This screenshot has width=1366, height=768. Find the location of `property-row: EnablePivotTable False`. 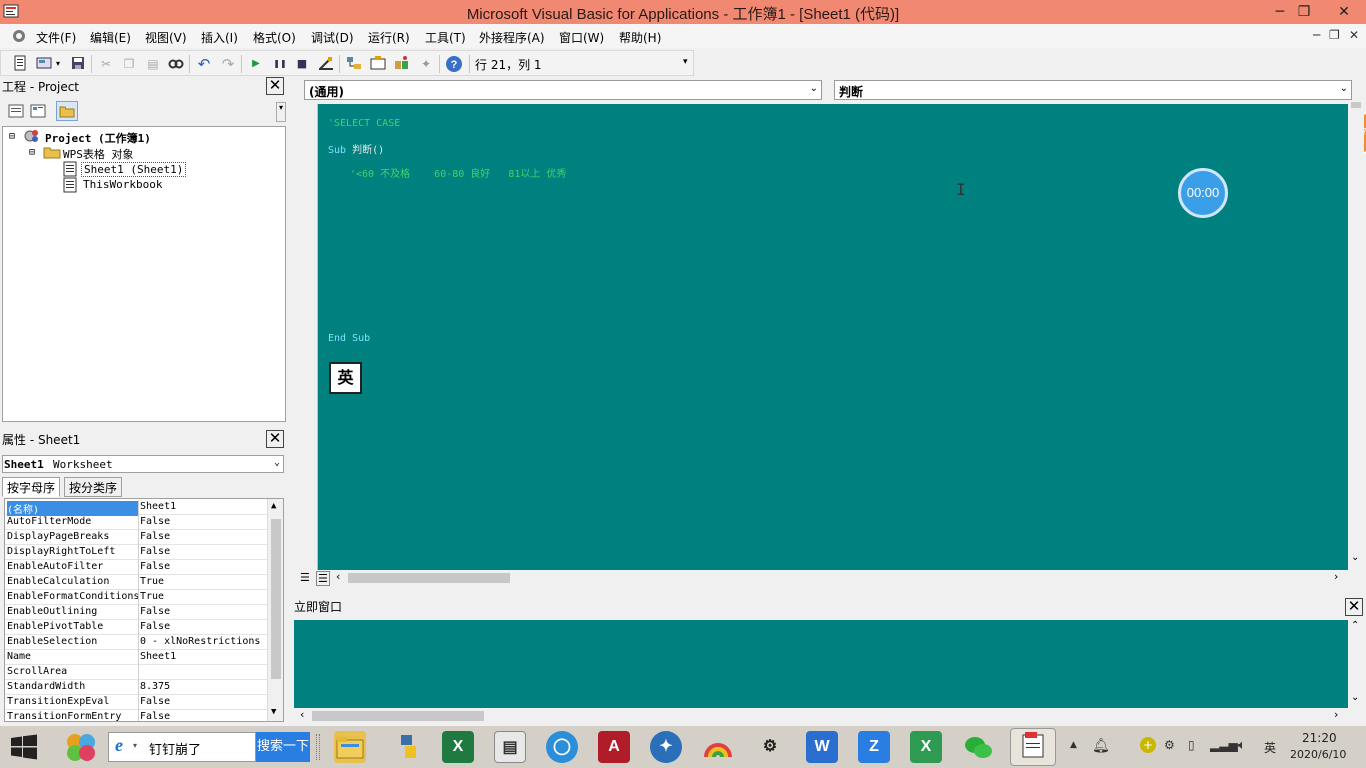

property-row: EnablePivotTable False is located at coordinates (136, 627).